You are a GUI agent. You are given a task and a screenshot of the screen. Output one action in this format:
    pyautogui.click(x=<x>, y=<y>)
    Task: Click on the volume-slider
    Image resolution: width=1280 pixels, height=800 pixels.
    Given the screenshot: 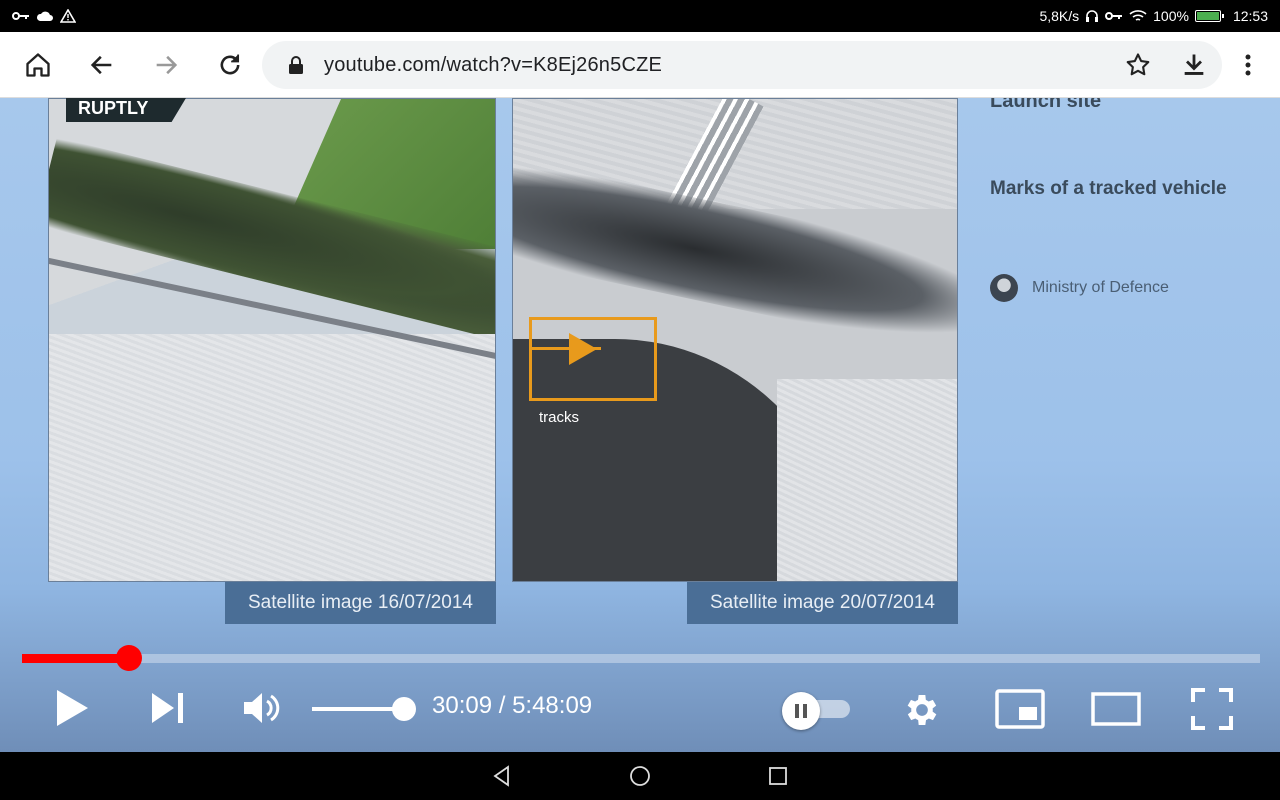 What is the action you would take?
    pyautogui.click(x=364, y=709)
    